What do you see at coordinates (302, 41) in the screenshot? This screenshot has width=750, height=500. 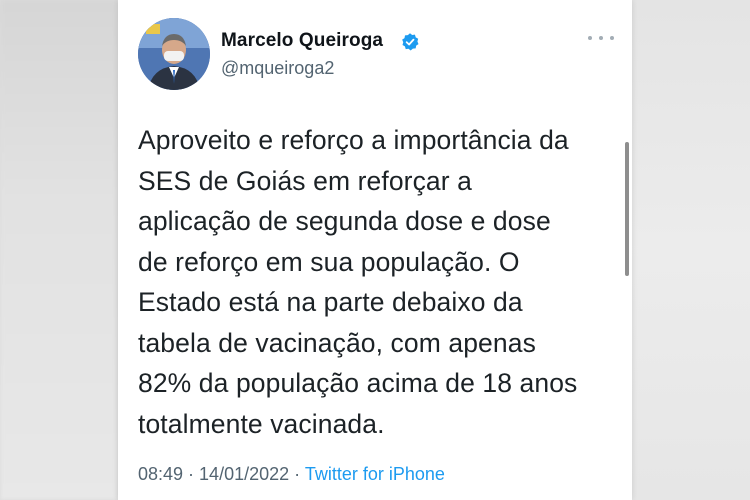 I see `author-name: Marcelo Queiroga` at bounding box center [302, 41].